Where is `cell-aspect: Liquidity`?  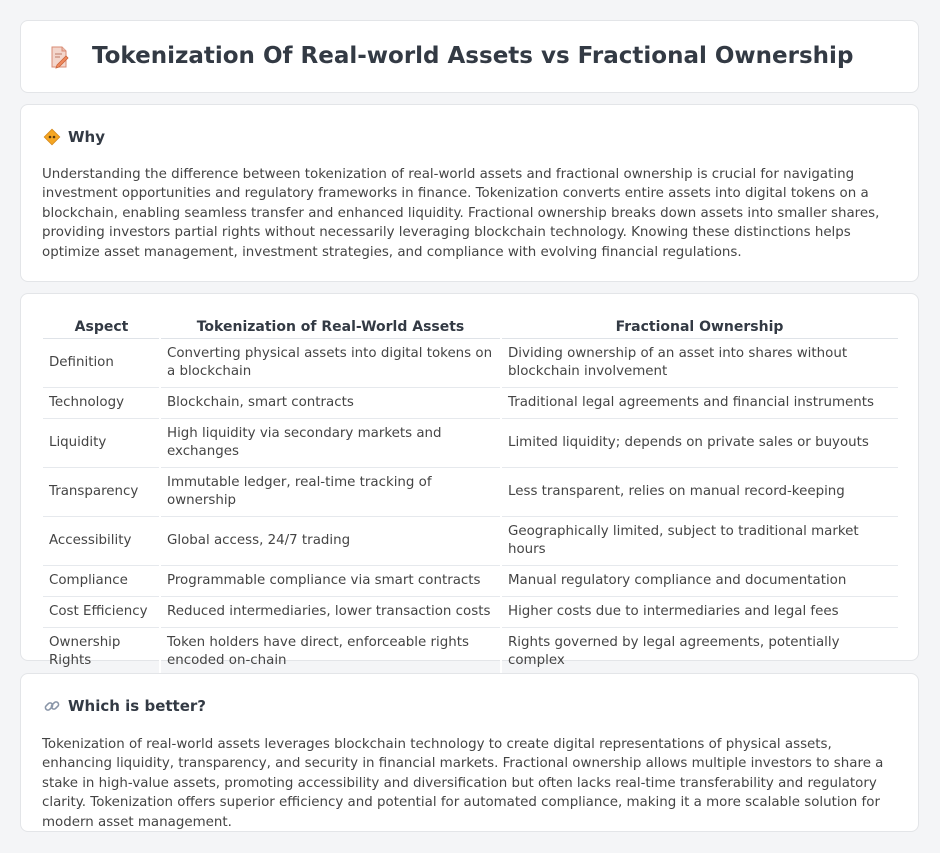 cell-aspect: Liquidity is located at coordinates (101, 443).